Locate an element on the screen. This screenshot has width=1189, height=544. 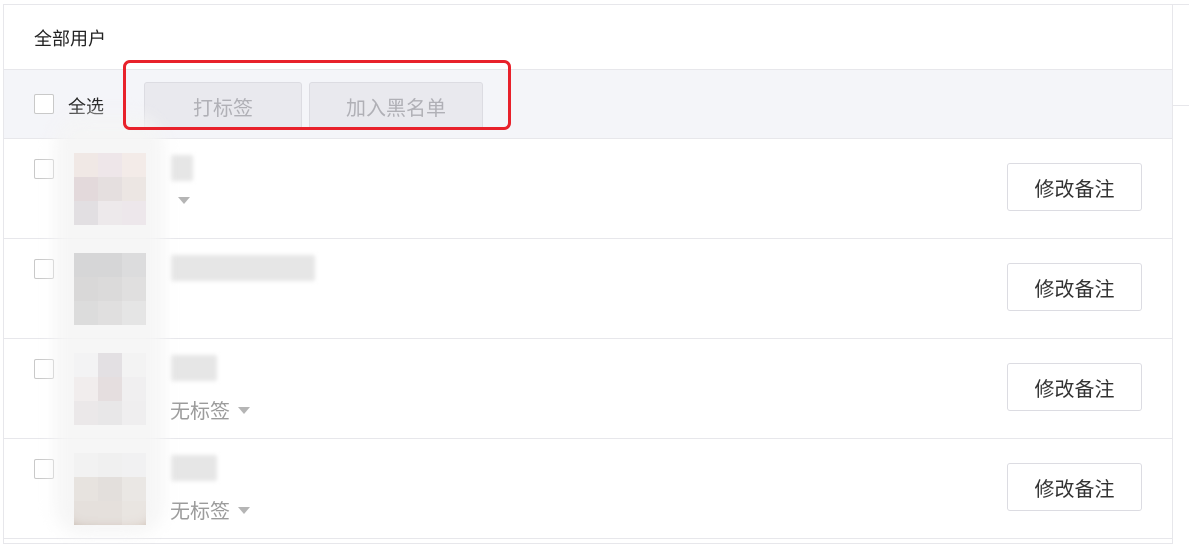
tag-dropdown is located at coordinates (180, 199).